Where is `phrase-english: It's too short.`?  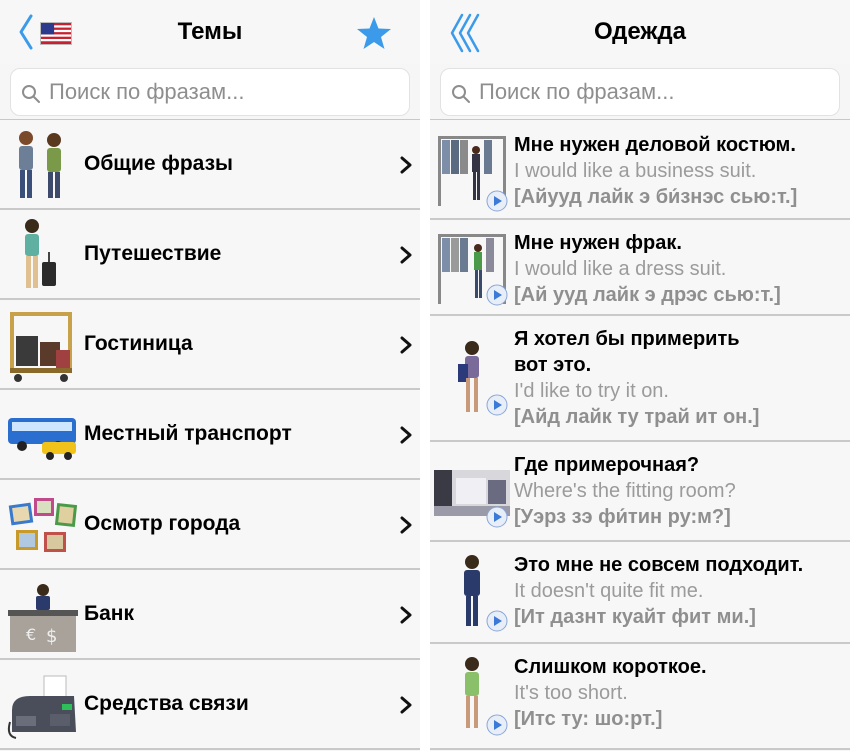 phrase-english: It's too short. is located at coordinates (571, 693).